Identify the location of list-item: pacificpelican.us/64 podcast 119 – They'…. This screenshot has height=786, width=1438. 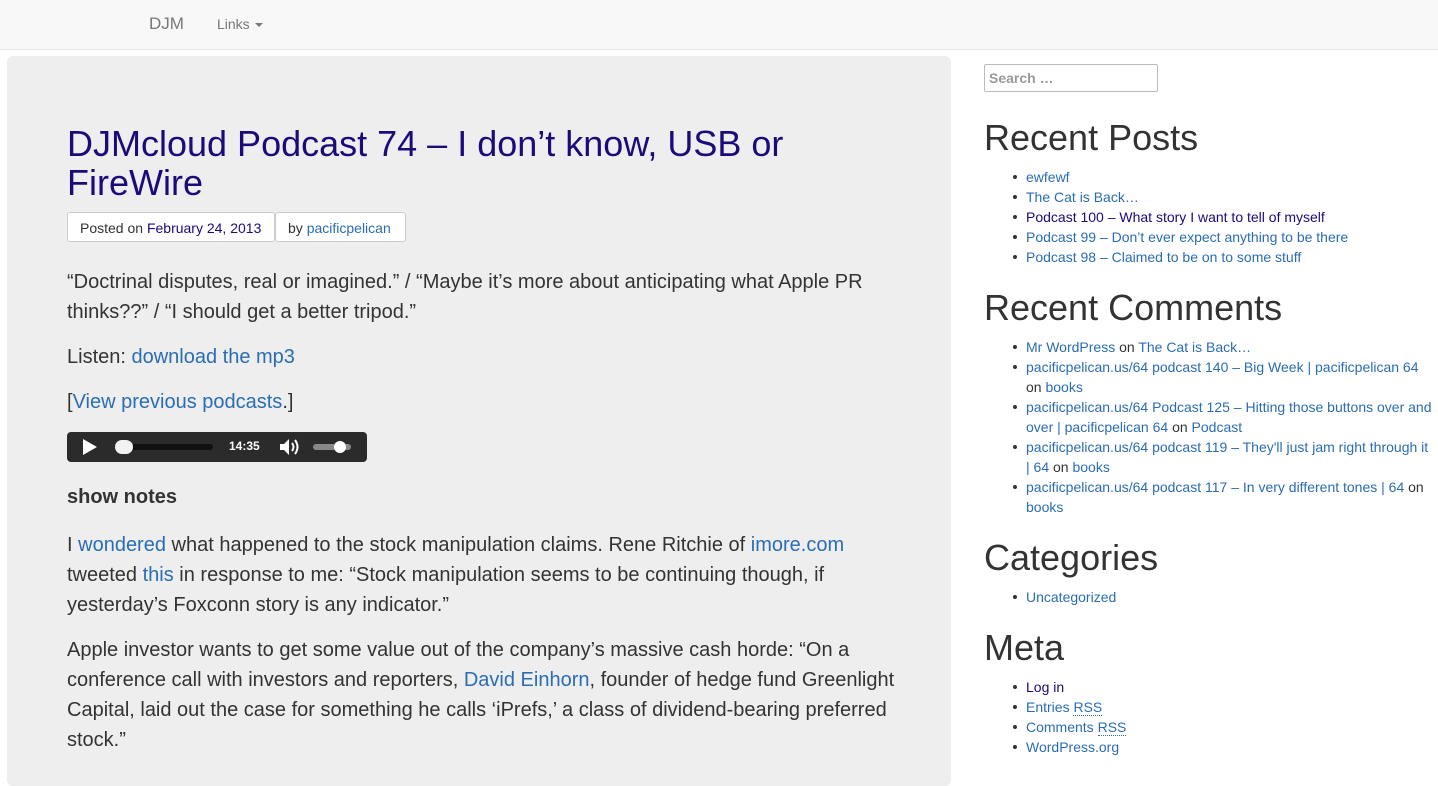
(1223, 457).